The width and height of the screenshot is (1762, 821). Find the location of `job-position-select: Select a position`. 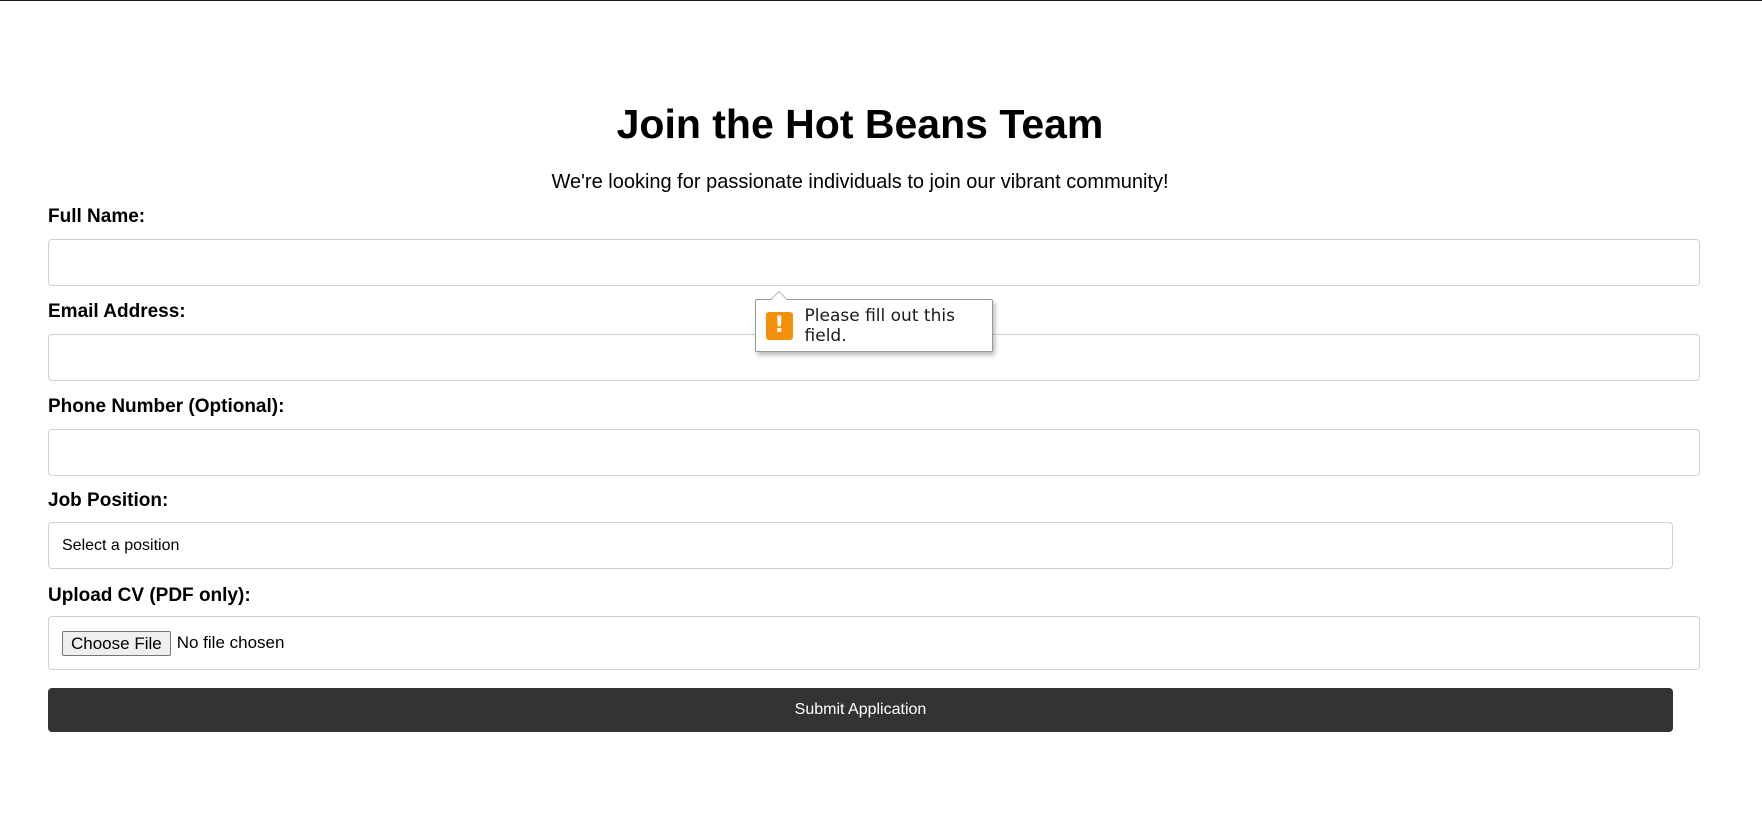

job-position-select: Select a position is located at coordinates (860, 545).